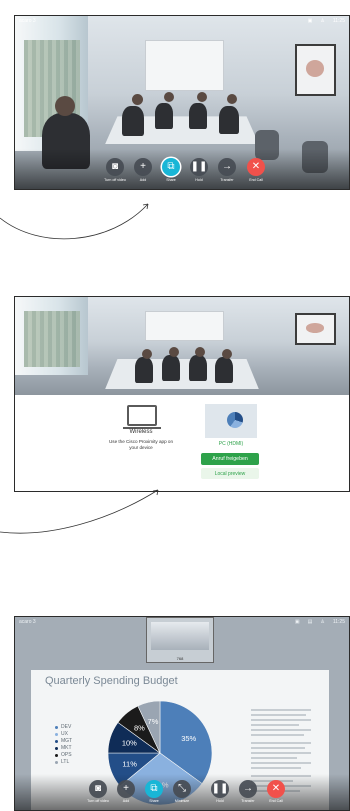 The image size is (350, 811). I want to click on status-bar: ▣ ▤ ♙ 11:25, so click(320, 622).